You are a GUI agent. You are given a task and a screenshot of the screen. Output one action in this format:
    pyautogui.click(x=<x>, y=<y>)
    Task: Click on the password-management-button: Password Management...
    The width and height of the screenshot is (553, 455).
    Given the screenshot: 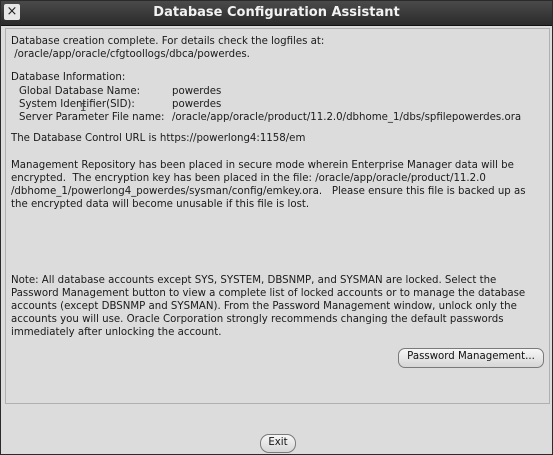 What is the action you would take?
    pyautogui.click(x=471, y=358)
    